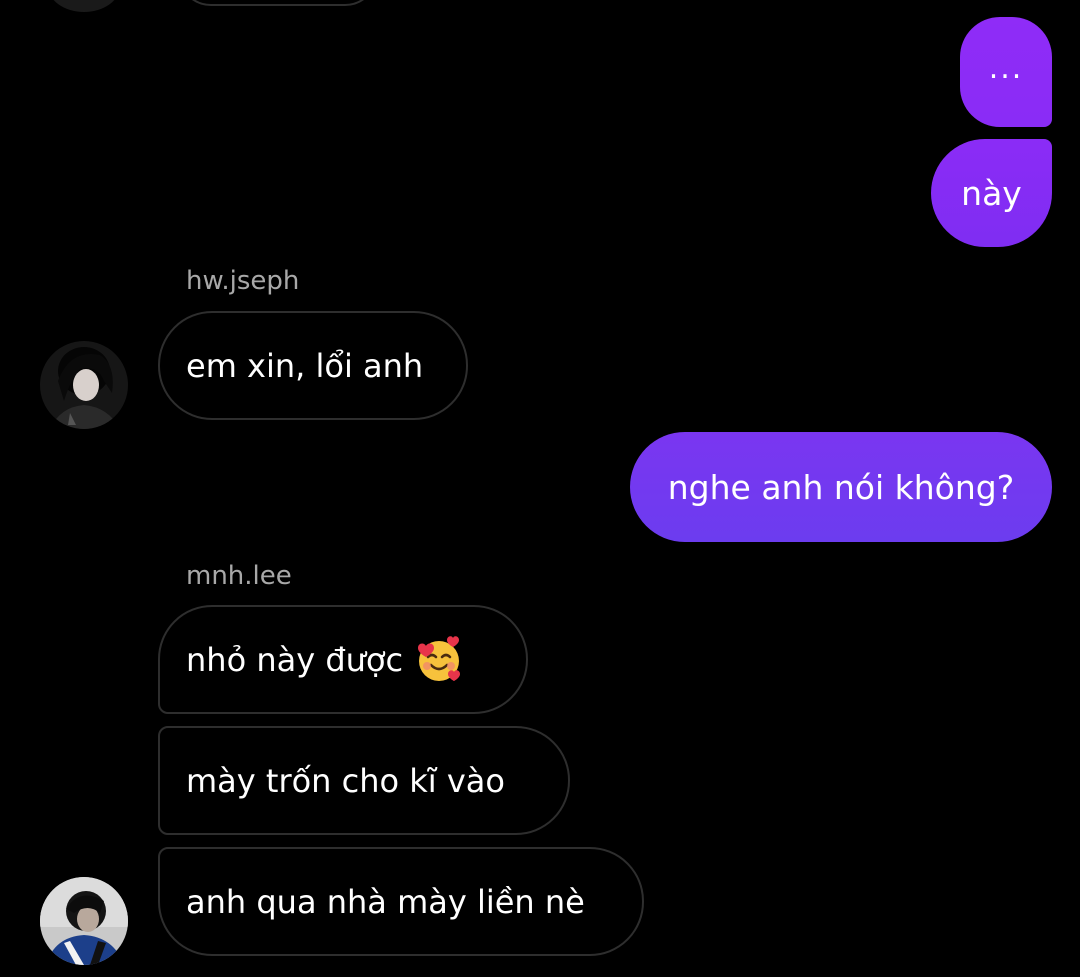 The height and width of the screenshot is (977, 1080). What do you see at coordinates (439, 658) in the screenshot?
I see `smiling-face-with-hearts-icon` at bounding box center [439, 658].